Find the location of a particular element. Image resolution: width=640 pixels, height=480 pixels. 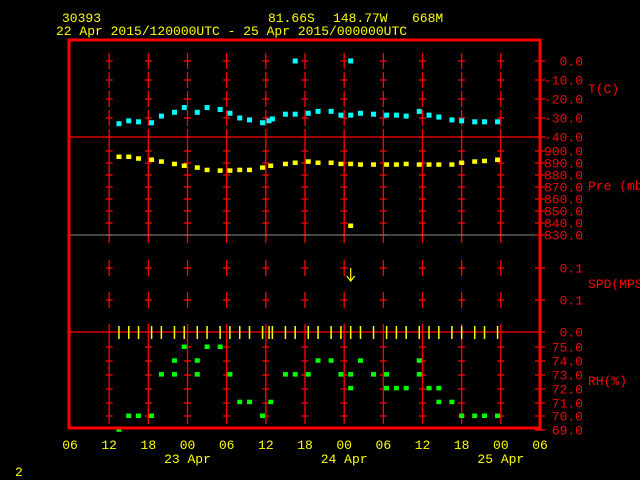

x-date-label: 23 Apr is located at coordinates (187, 459).